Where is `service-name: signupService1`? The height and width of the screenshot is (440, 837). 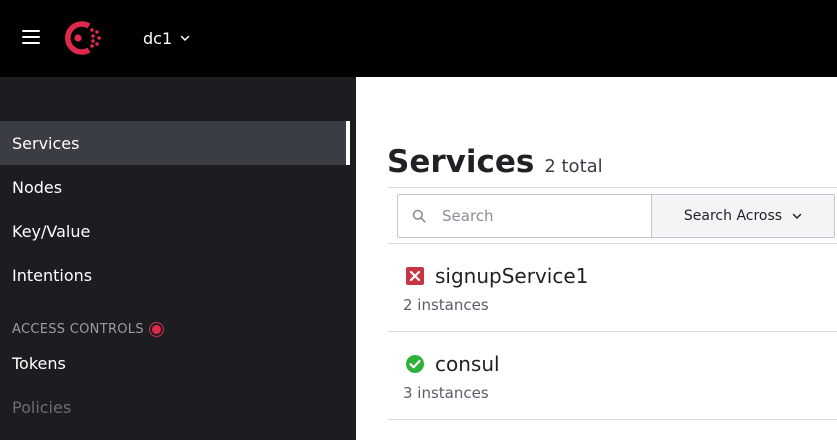 service-name: signupService1 is located at coordinates (512, 276).